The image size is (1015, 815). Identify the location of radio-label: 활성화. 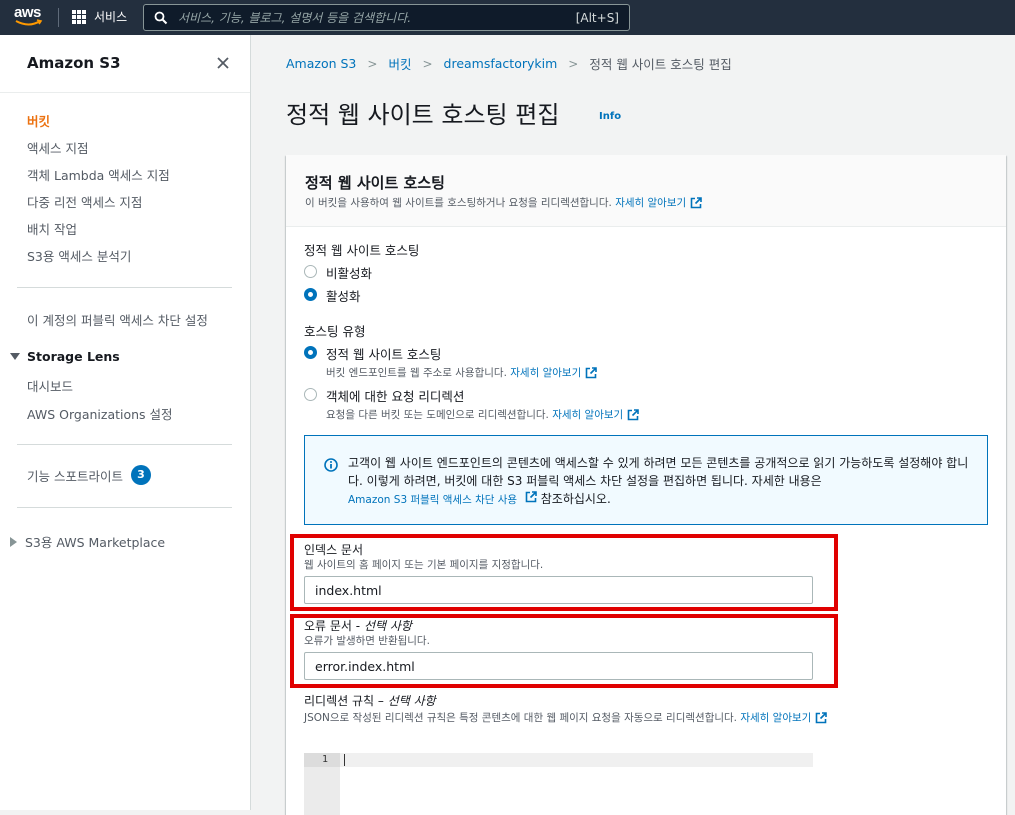
(343, 296).